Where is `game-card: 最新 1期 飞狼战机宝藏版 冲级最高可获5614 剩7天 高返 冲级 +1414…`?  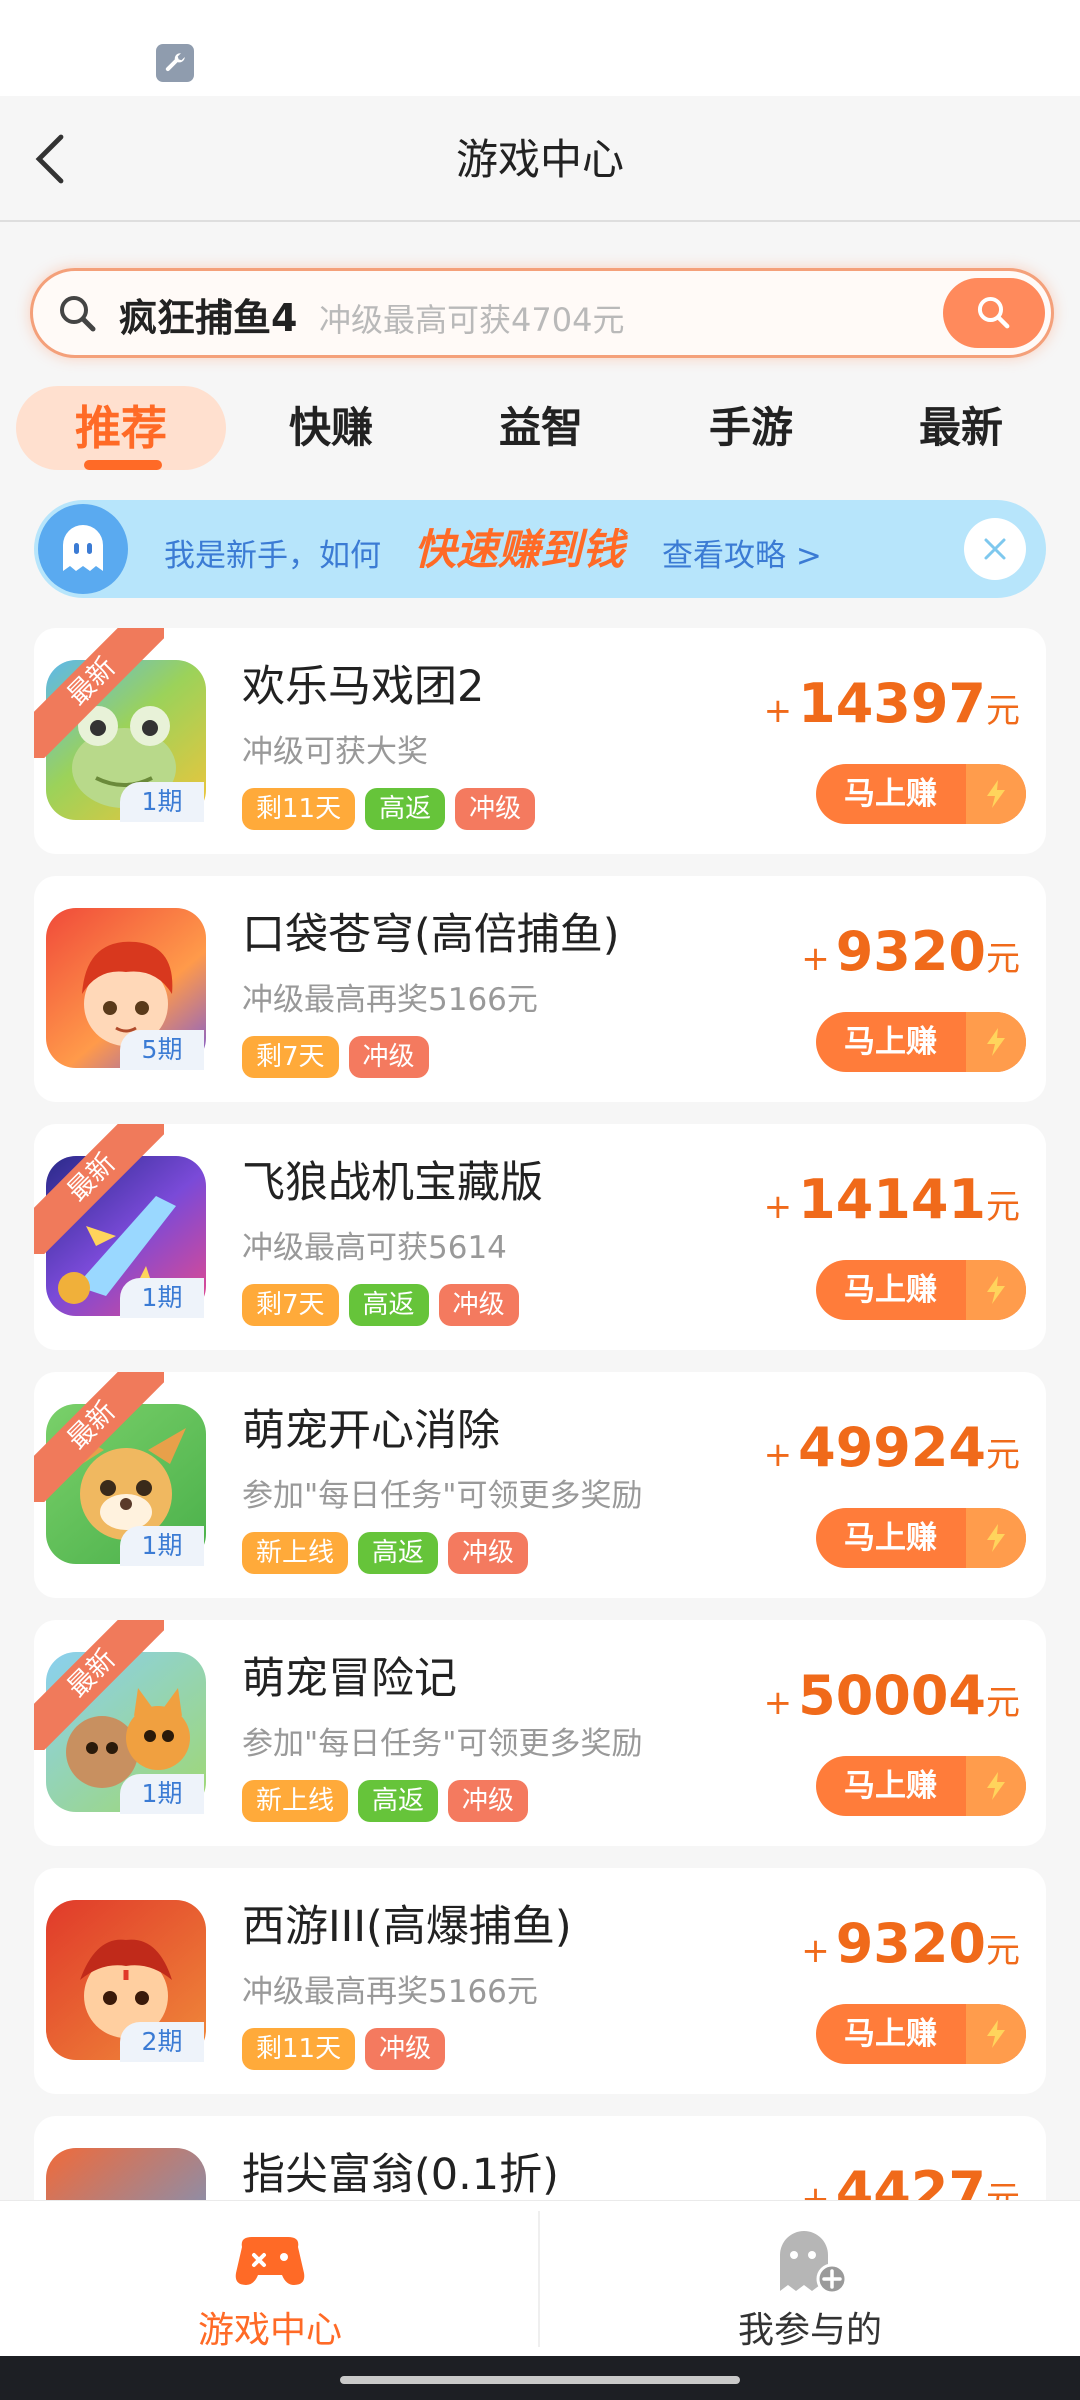
game-card: 最新 1期 飞狼战机宝藏版 冲级最高可获5614 剩7天 高返 冲级 +1414… is located at coordinates (540, 1237).